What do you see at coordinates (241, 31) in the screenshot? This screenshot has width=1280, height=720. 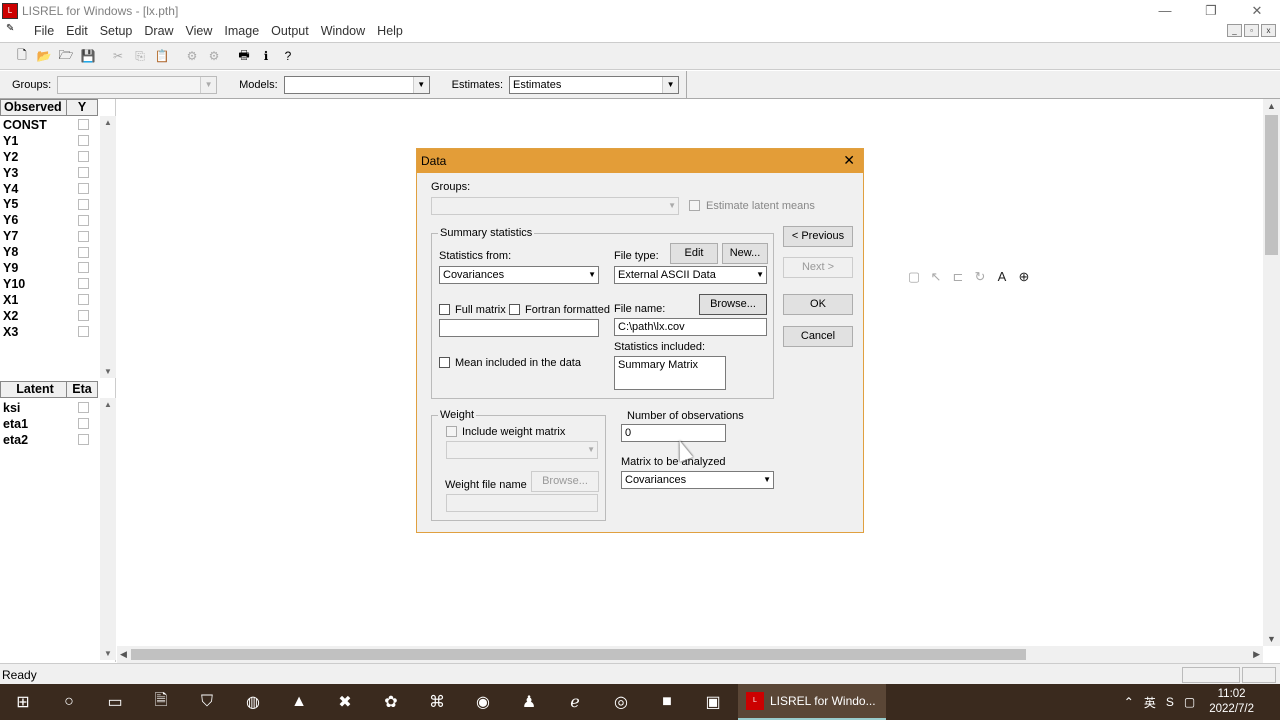 I see `menu-image: Image` at bounding box center [241, 31].